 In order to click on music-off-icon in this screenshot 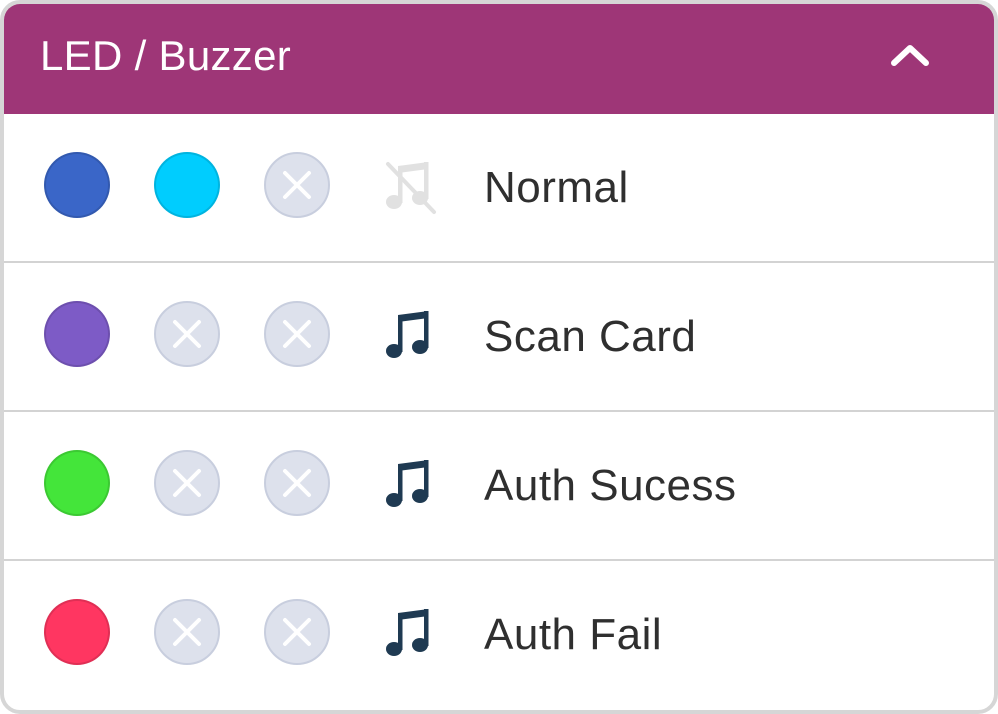, I will do `click(411, 188)`.